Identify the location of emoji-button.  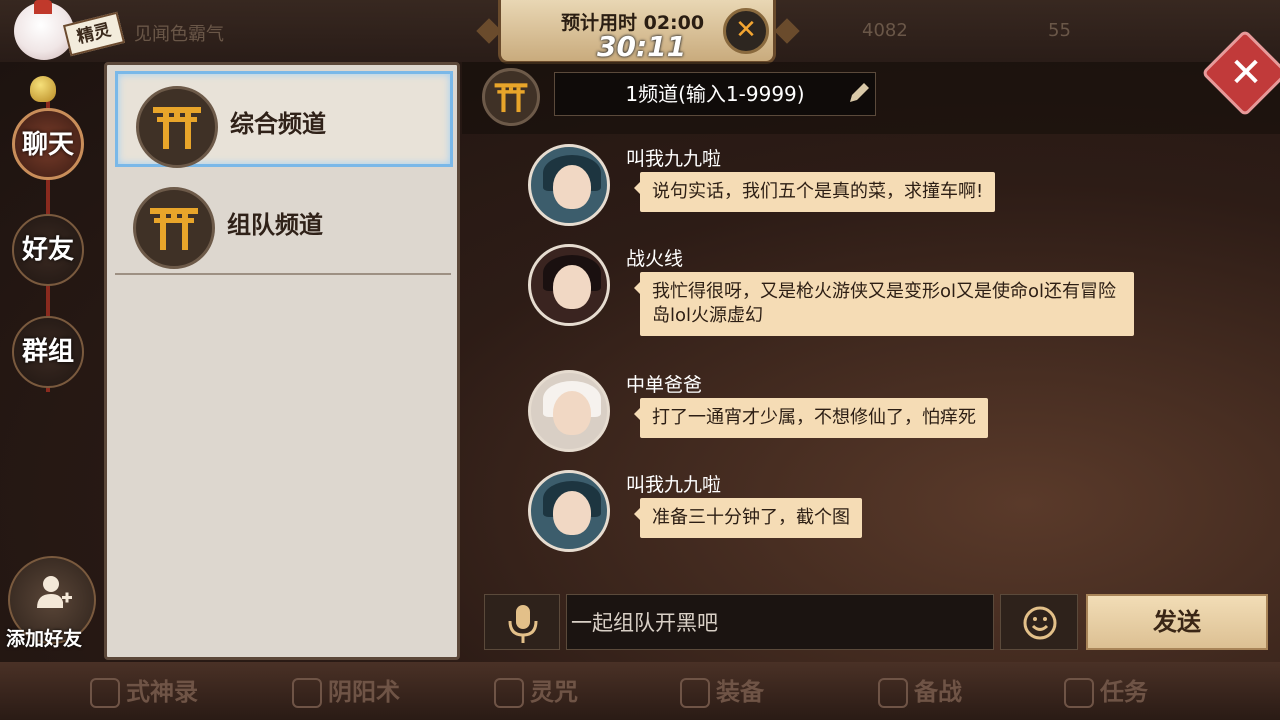
(1039, 622).